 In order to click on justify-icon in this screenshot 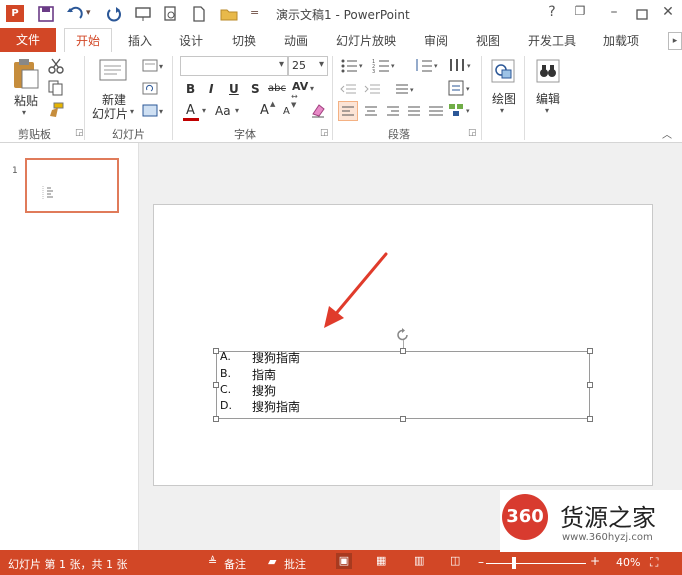, I will do `click(414, 113)`.